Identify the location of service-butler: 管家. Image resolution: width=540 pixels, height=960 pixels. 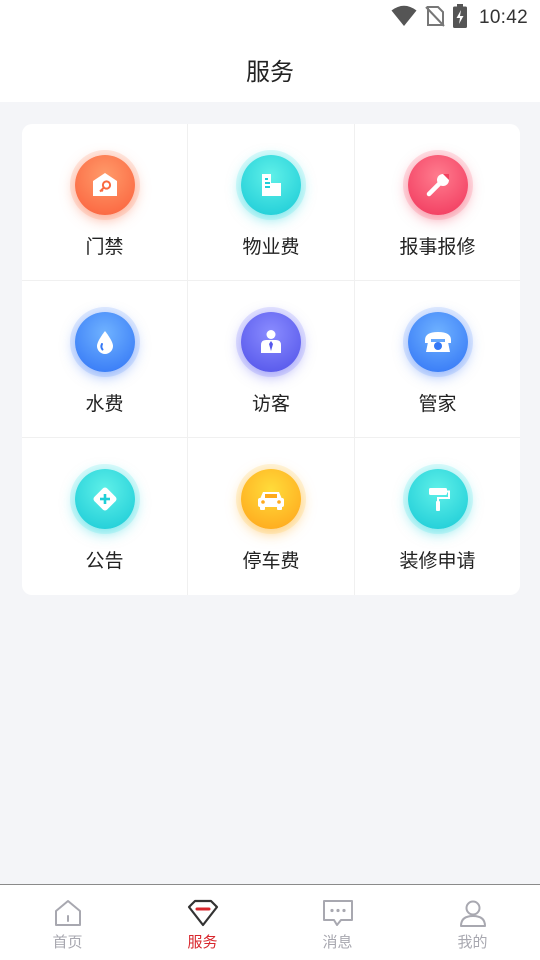
(437, 359).